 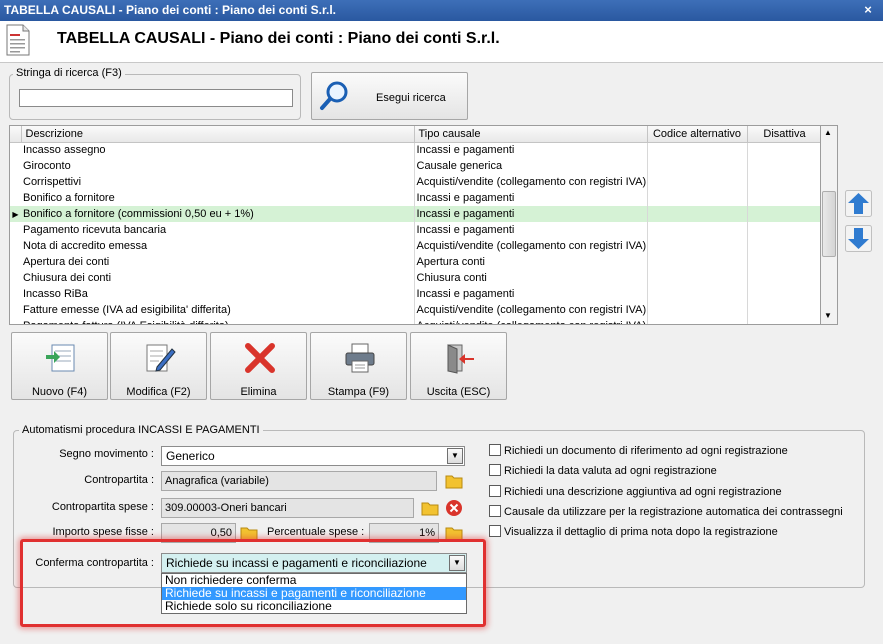 What do you see at coordinates (828, 132) in the screenshot?
I see `scroll-up-arrow-icon: ▲` at bounding box center [828, 132].